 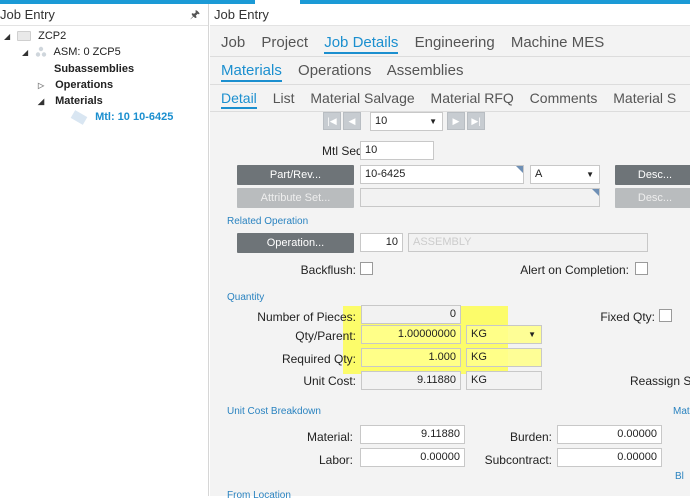 I want to click on record-selector-value: 10, so click(x=381, y=121).